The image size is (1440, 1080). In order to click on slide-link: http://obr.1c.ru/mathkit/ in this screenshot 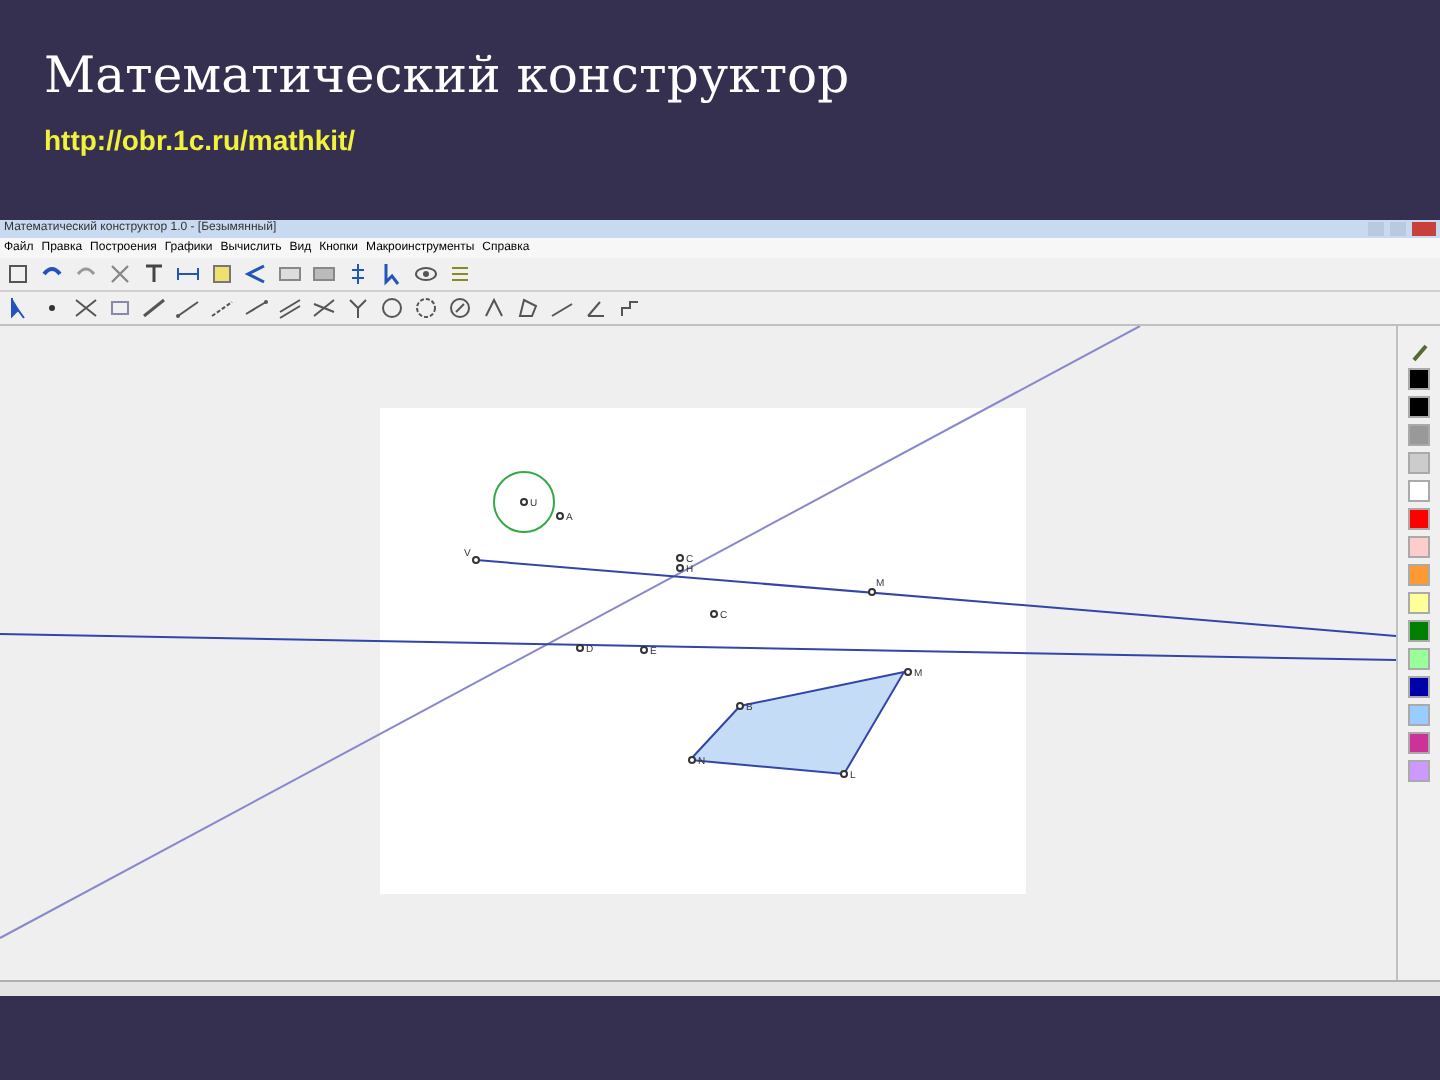, I will do `click(200, 140)`.